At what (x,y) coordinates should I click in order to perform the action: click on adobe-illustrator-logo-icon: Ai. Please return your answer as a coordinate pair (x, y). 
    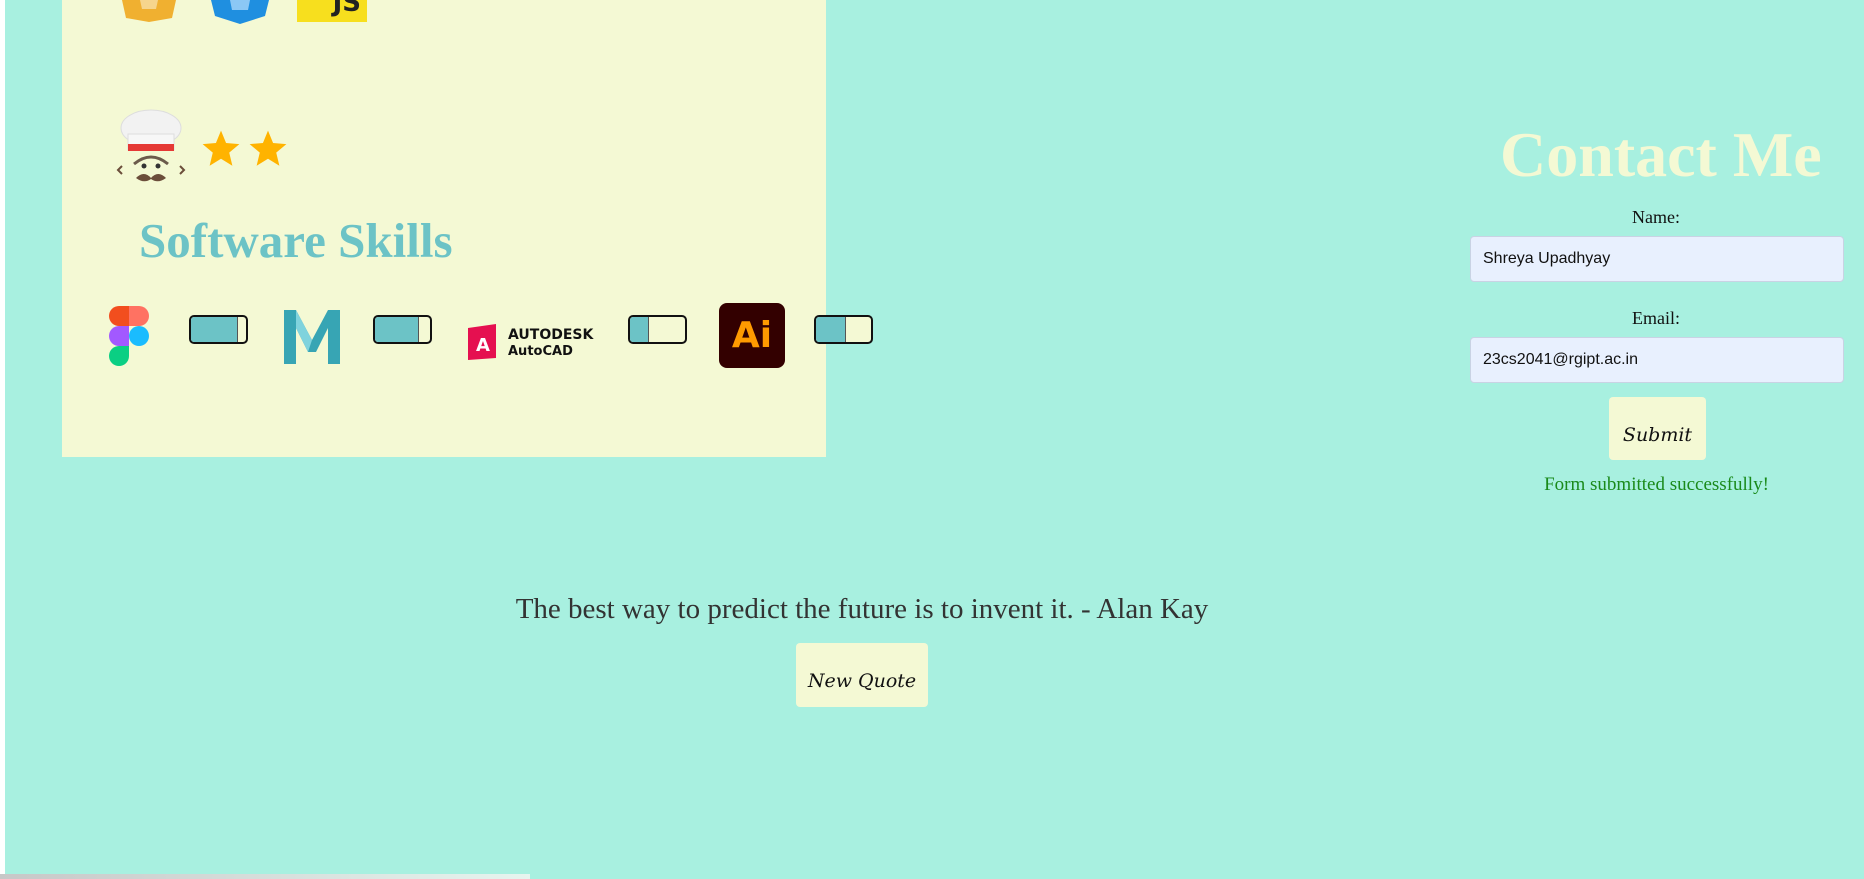
    Looking at the image, I should click on (752, 335).